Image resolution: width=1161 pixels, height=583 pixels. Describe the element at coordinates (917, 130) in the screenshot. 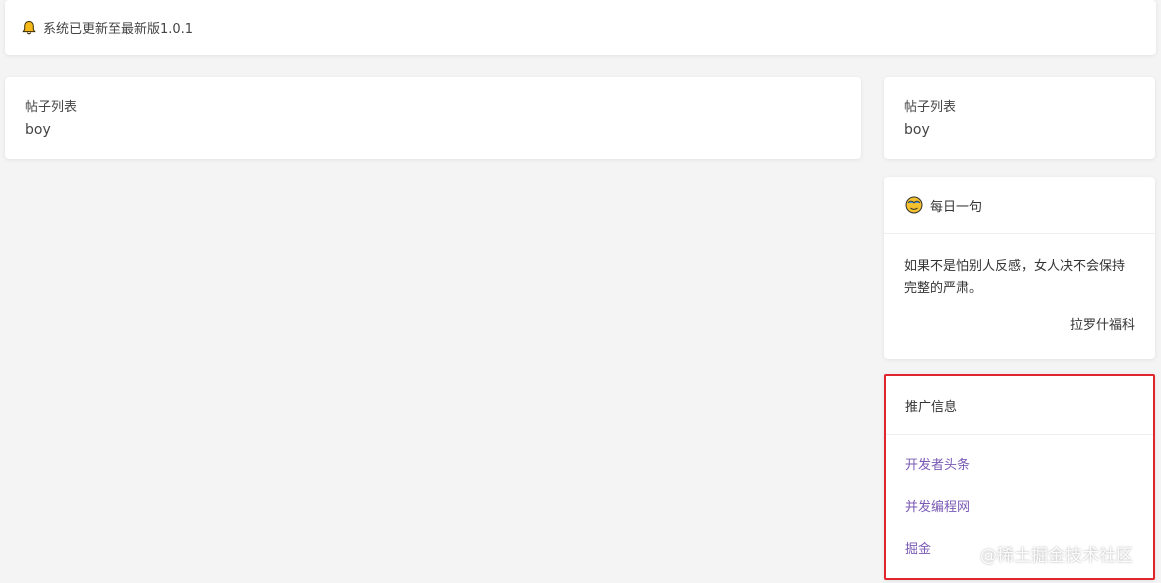

I see `side-post-author: boy` at that location.